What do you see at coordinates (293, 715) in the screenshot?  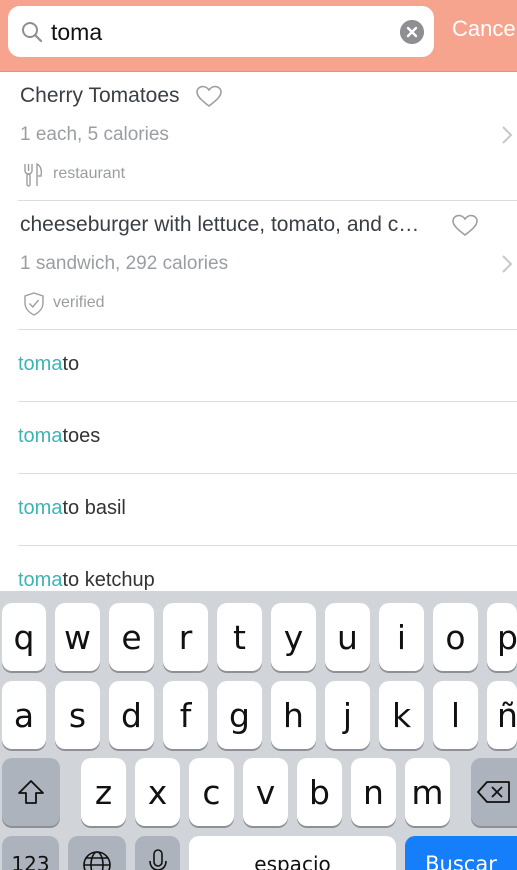 I see `key-h: h` at bounding box center [293, 715].